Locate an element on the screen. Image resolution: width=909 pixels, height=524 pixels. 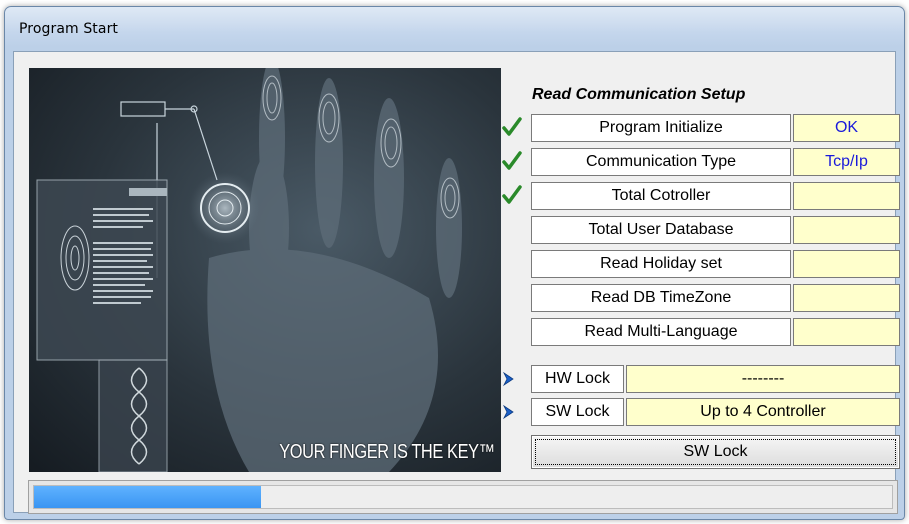
setup-row-read-db-timezone: Read DB TimeZone is located at coordinates (715, 299).